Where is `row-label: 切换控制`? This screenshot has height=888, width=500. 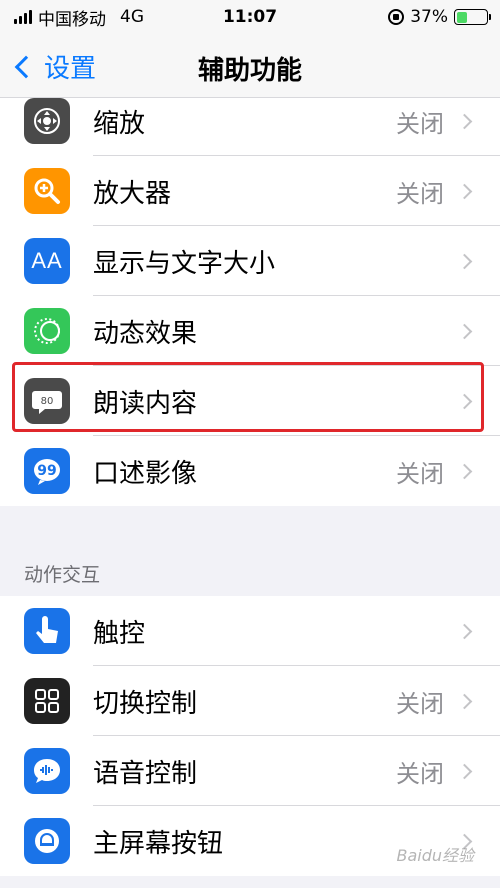 row-label: 切换控制 is located at coordinates (145, 703).